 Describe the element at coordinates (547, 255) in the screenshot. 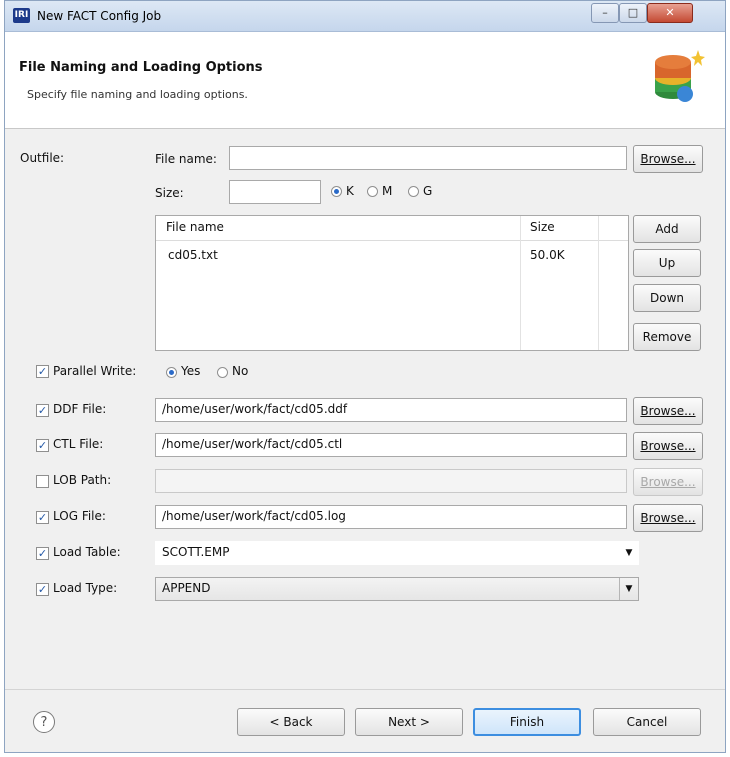

I see `table-row-size: 50.0K` at that location.